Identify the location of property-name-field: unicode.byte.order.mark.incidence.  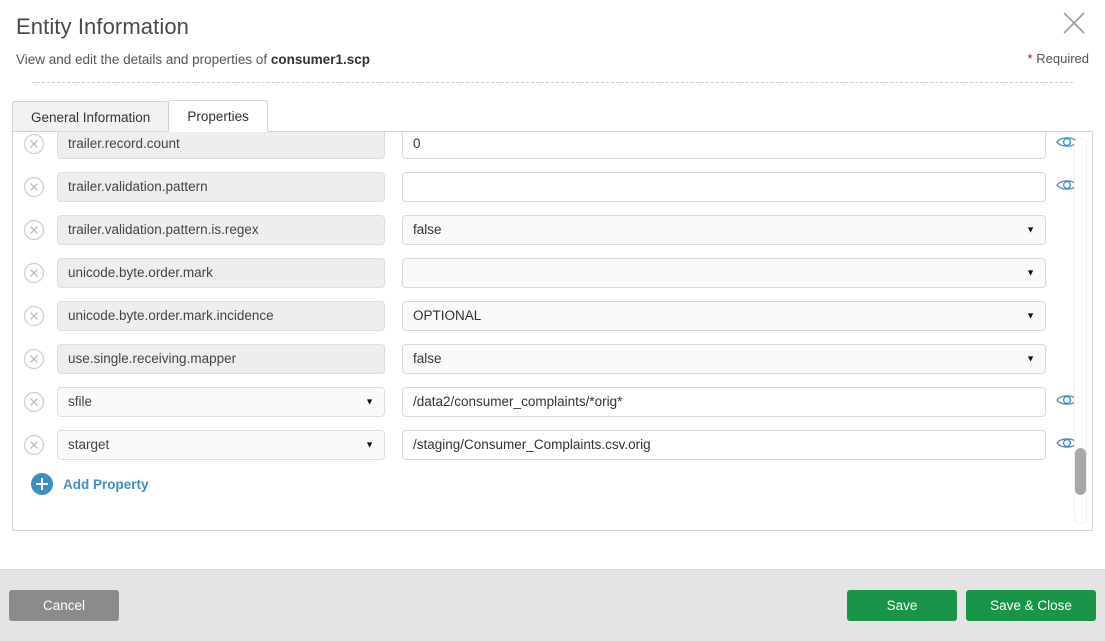
(221, 315).